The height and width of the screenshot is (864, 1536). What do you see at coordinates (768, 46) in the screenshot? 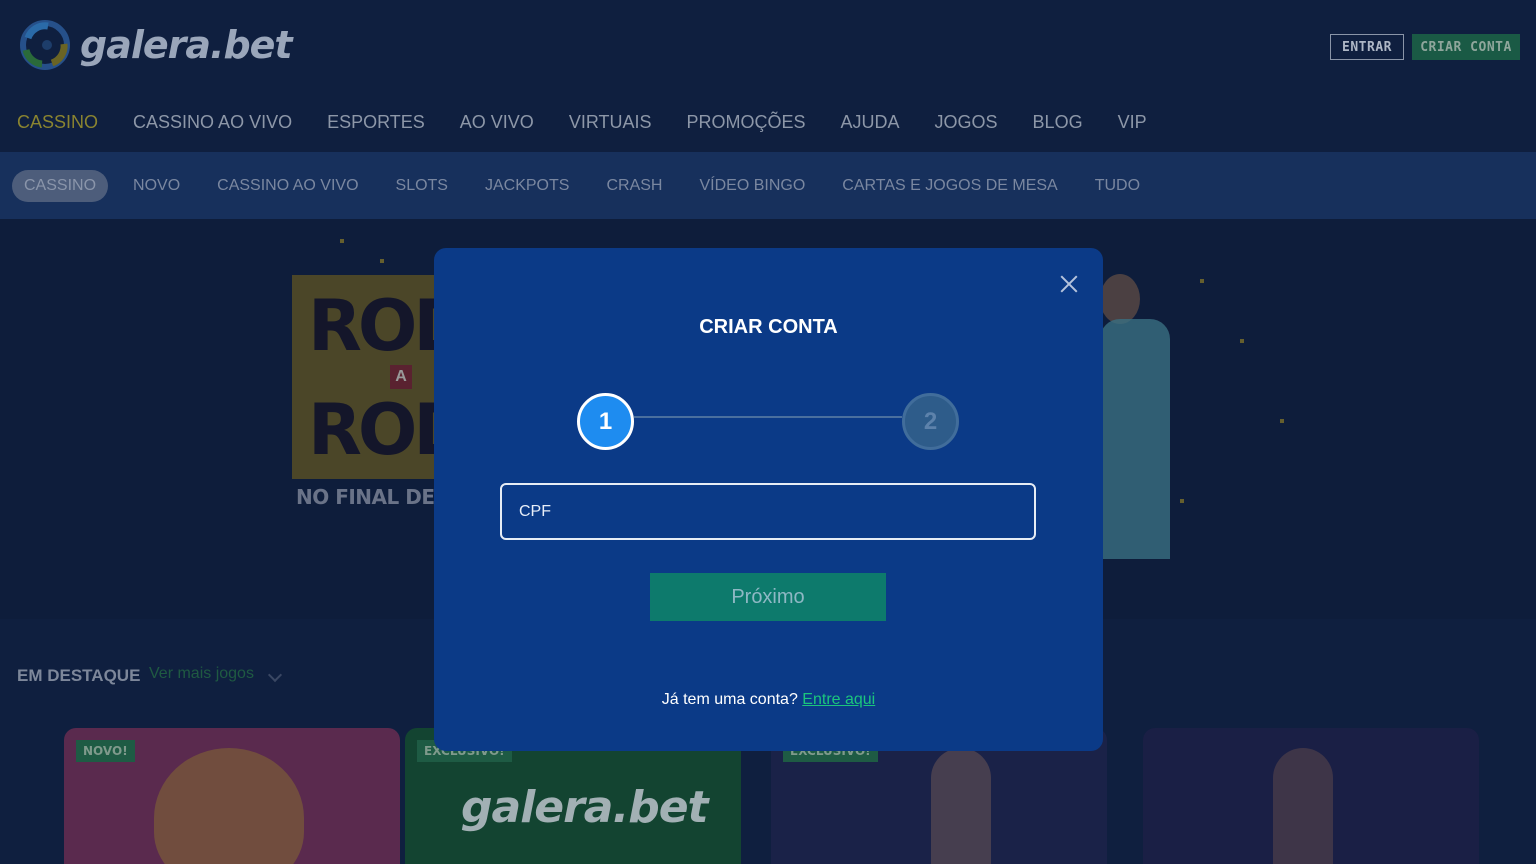
I see `site-header: galera.bet ENTRAR CRIAR CONTA` at bounding box center [768, 46].